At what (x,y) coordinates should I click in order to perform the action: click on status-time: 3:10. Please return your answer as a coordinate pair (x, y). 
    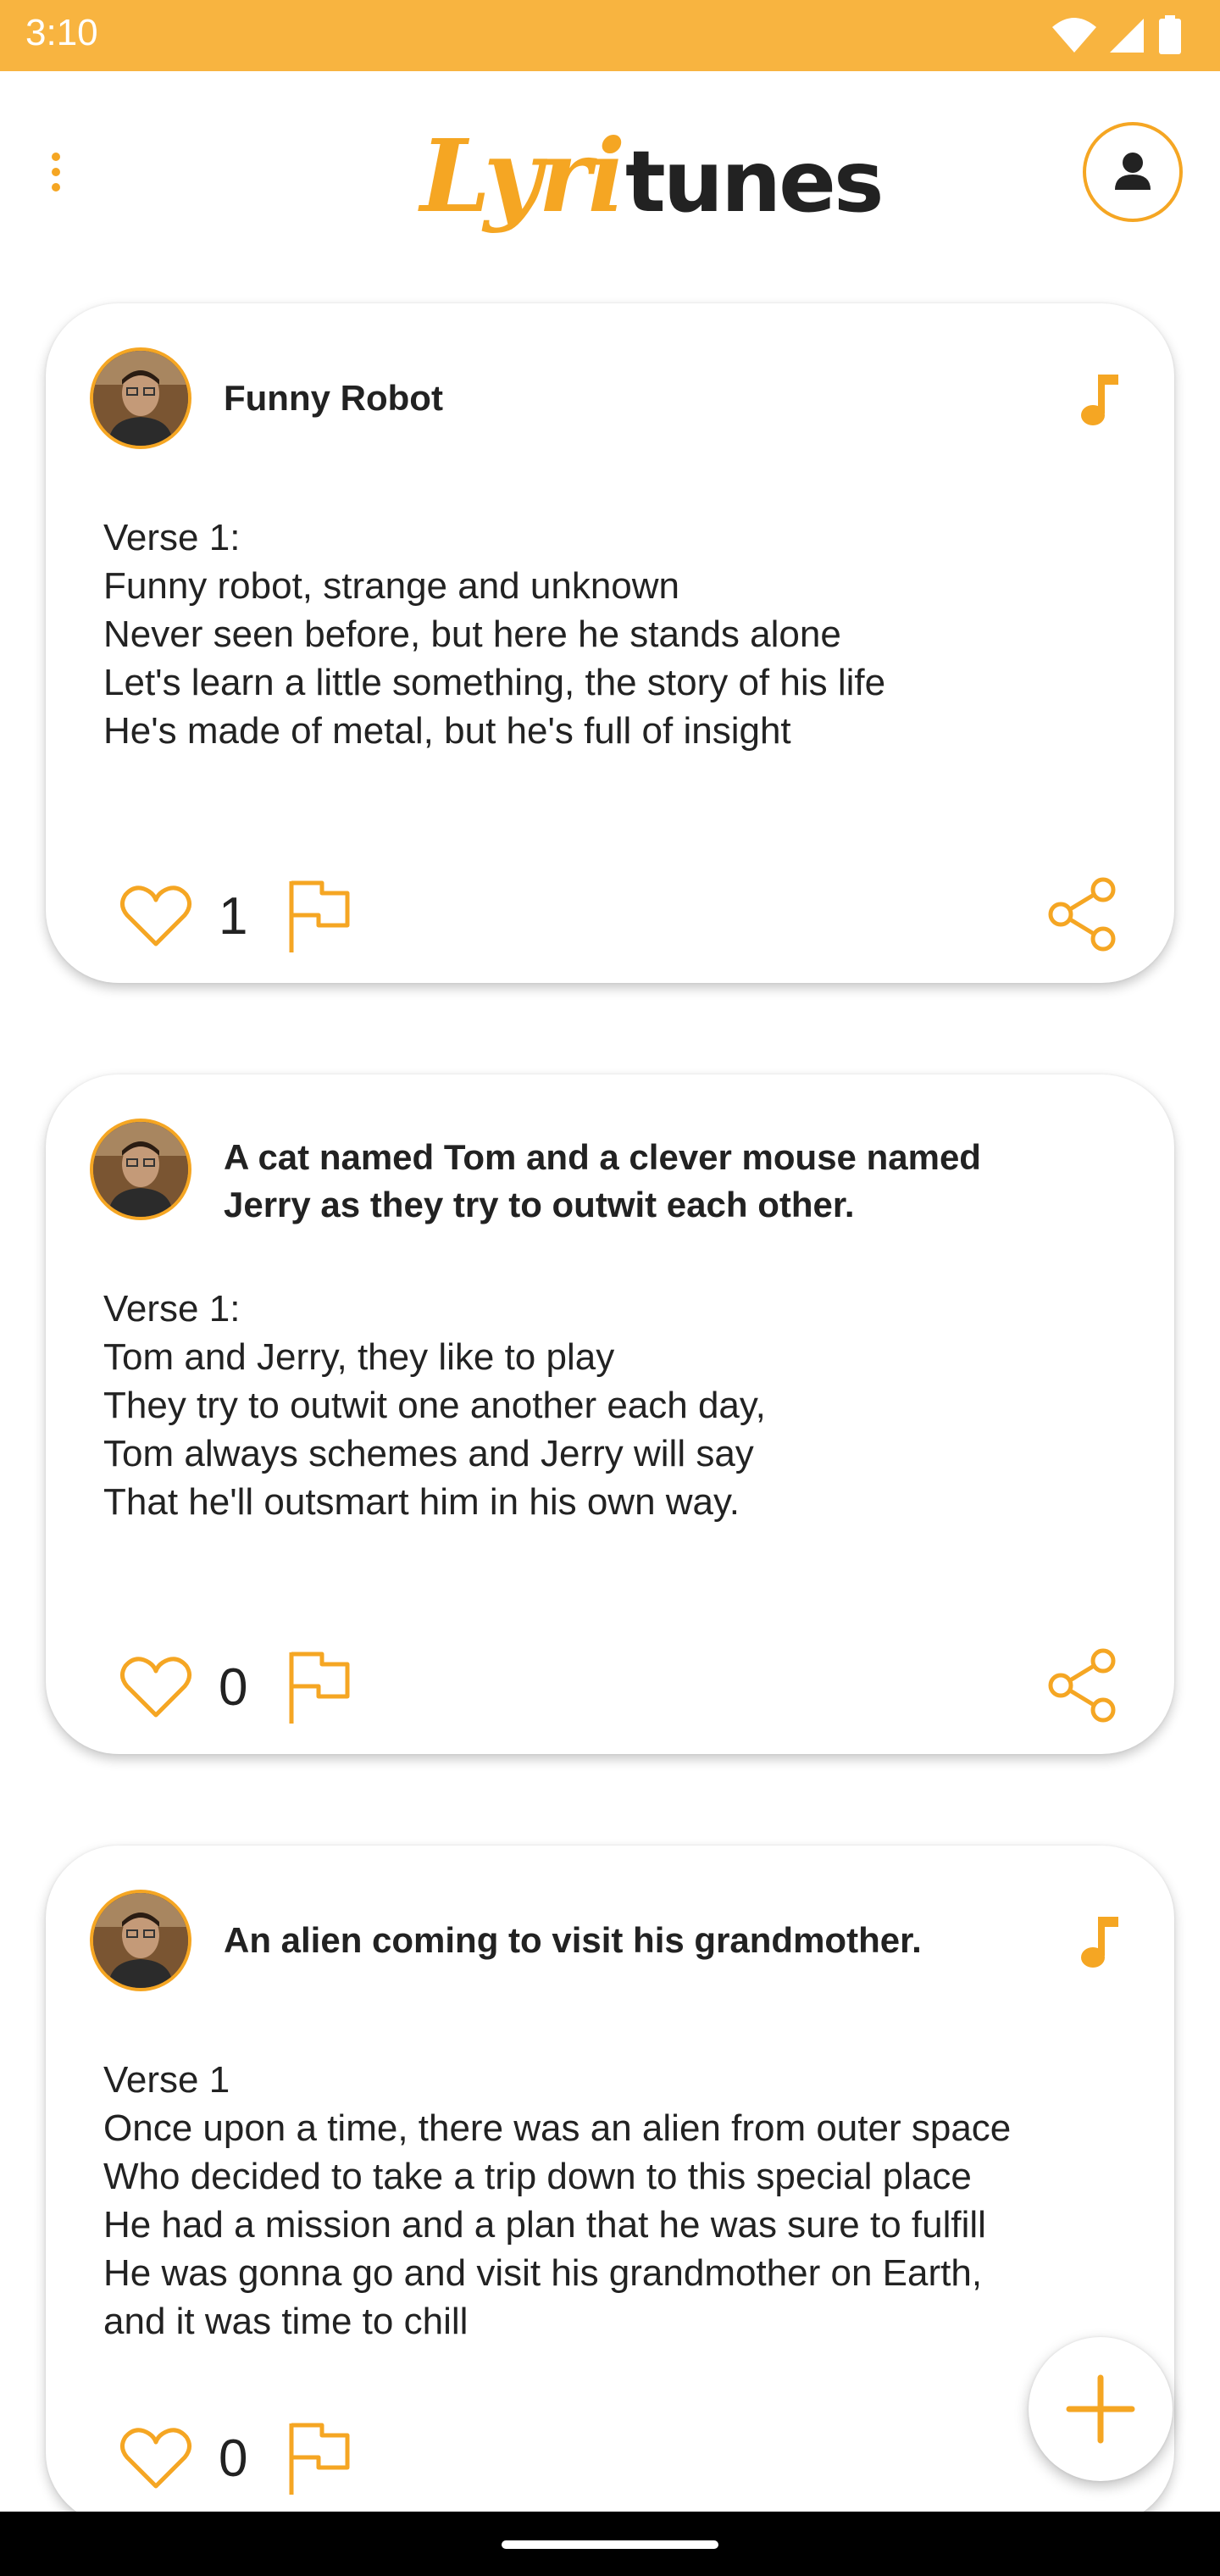
    Looking at the image, I should click on (61, 32).